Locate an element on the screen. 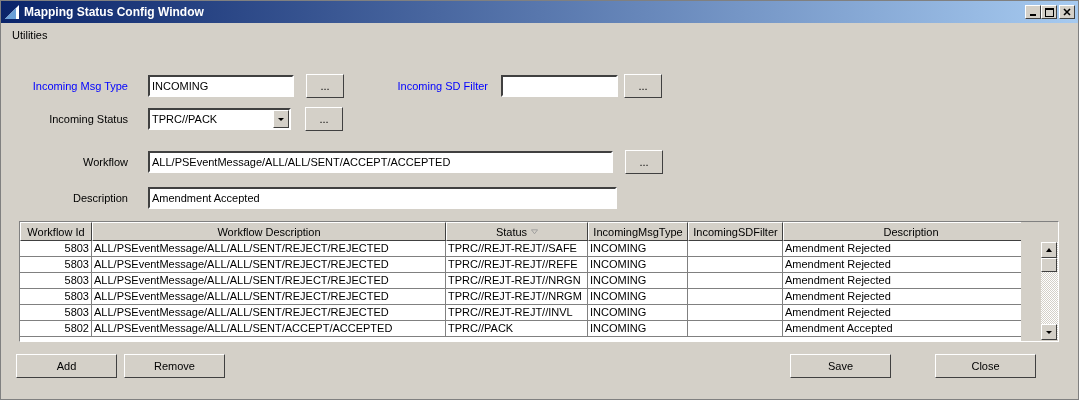  filter-icon is located at coordinates (535, 231).